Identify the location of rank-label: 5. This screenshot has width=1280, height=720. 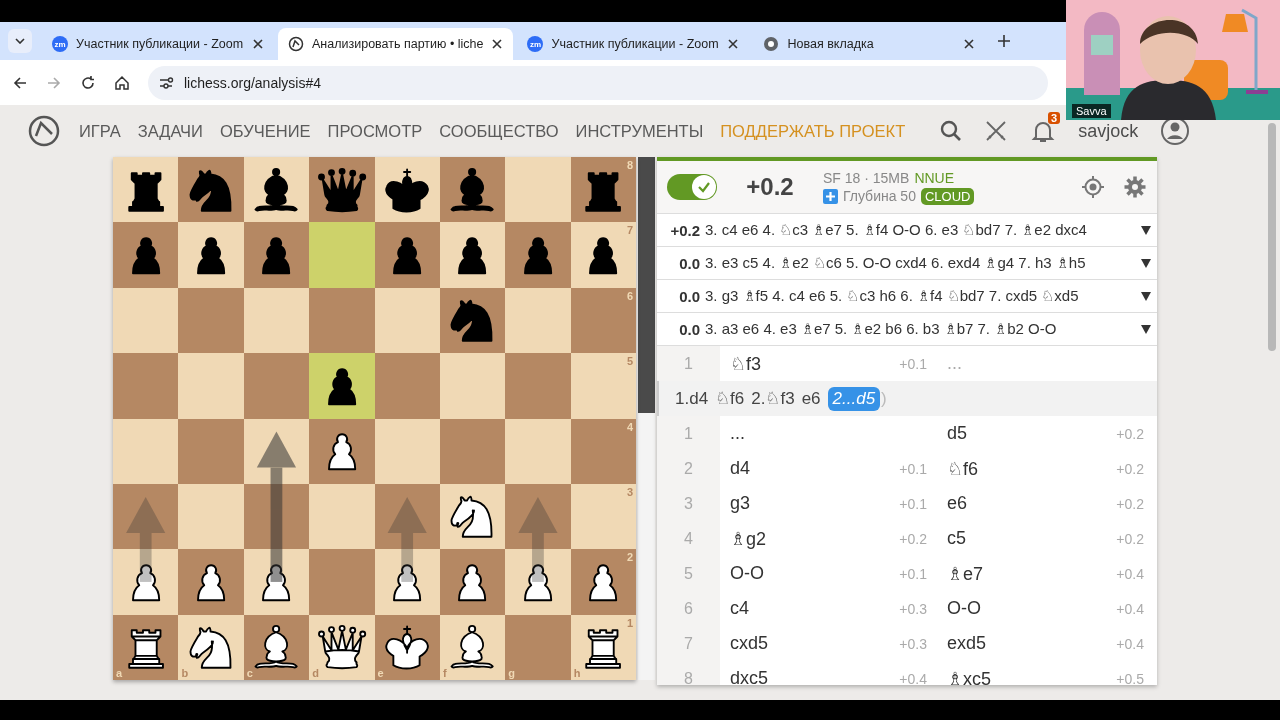
(629, 361).